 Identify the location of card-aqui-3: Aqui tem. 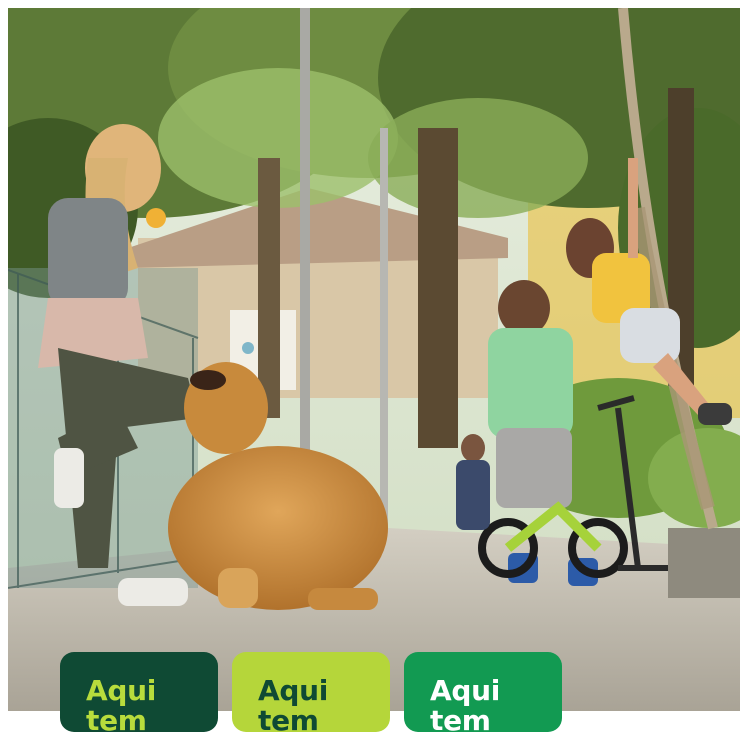
(483, 692).